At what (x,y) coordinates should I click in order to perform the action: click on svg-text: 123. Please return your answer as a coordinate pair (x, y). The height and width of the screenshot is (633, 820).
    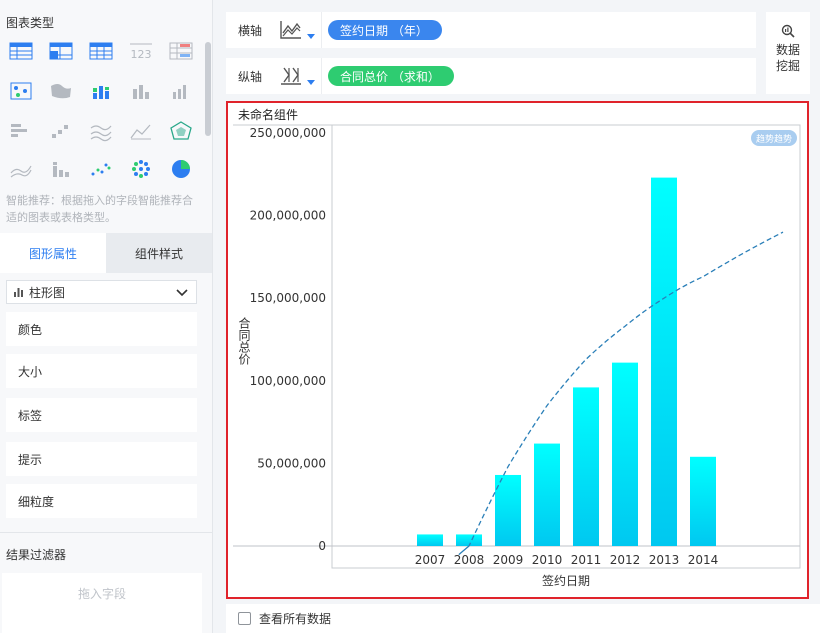
    Looking at the image, I should click on (141, 54).